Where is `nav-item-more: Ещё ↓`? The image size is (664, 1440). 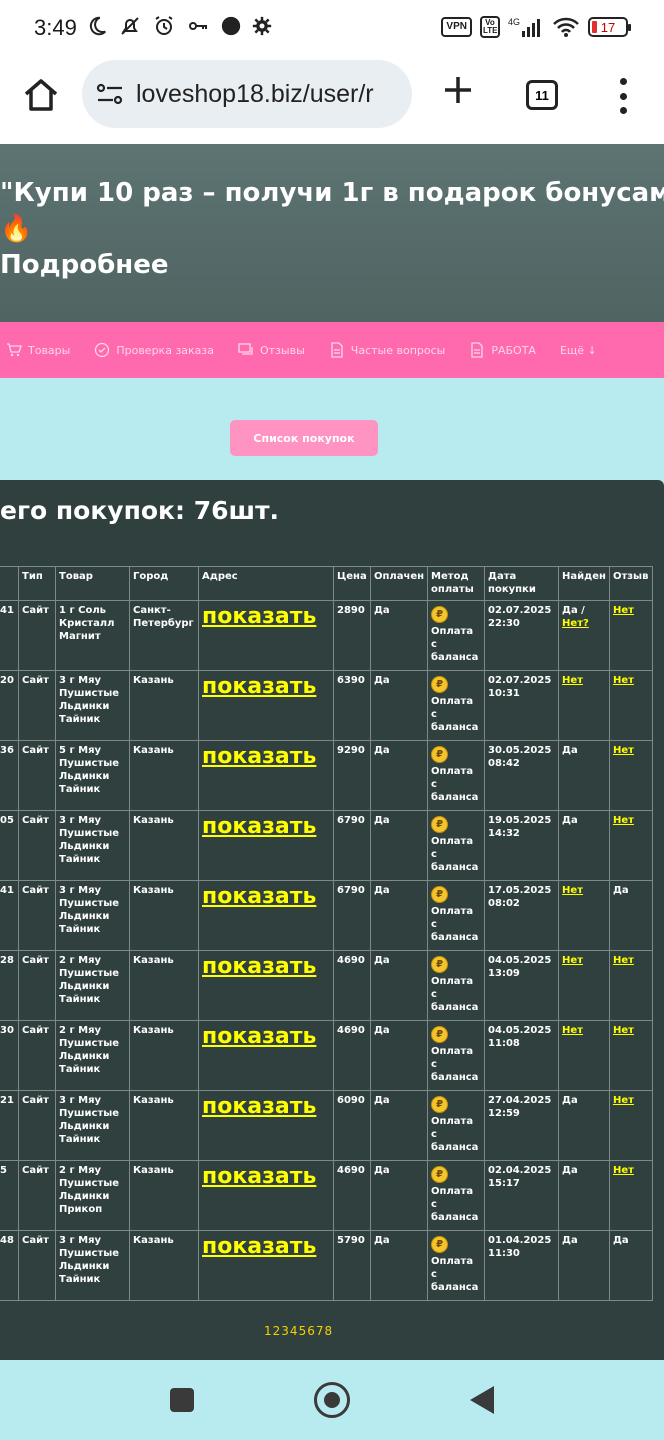 nav-item-more: Ещё ↓ is located at coordinates (578, 350).